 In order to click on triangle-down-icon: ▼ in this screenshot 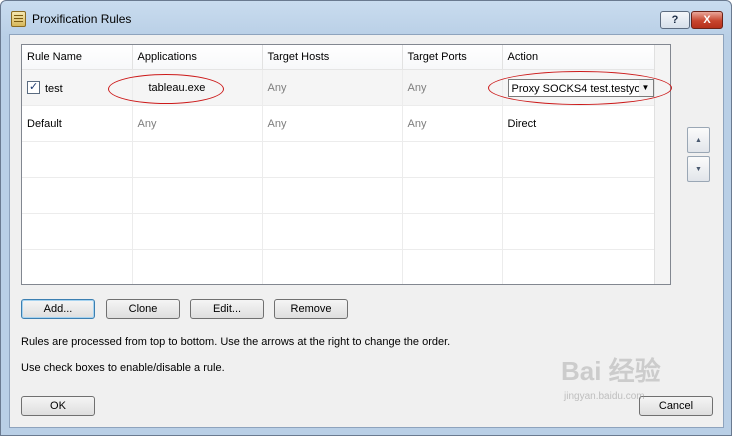, I will do `click(698, 169)`.